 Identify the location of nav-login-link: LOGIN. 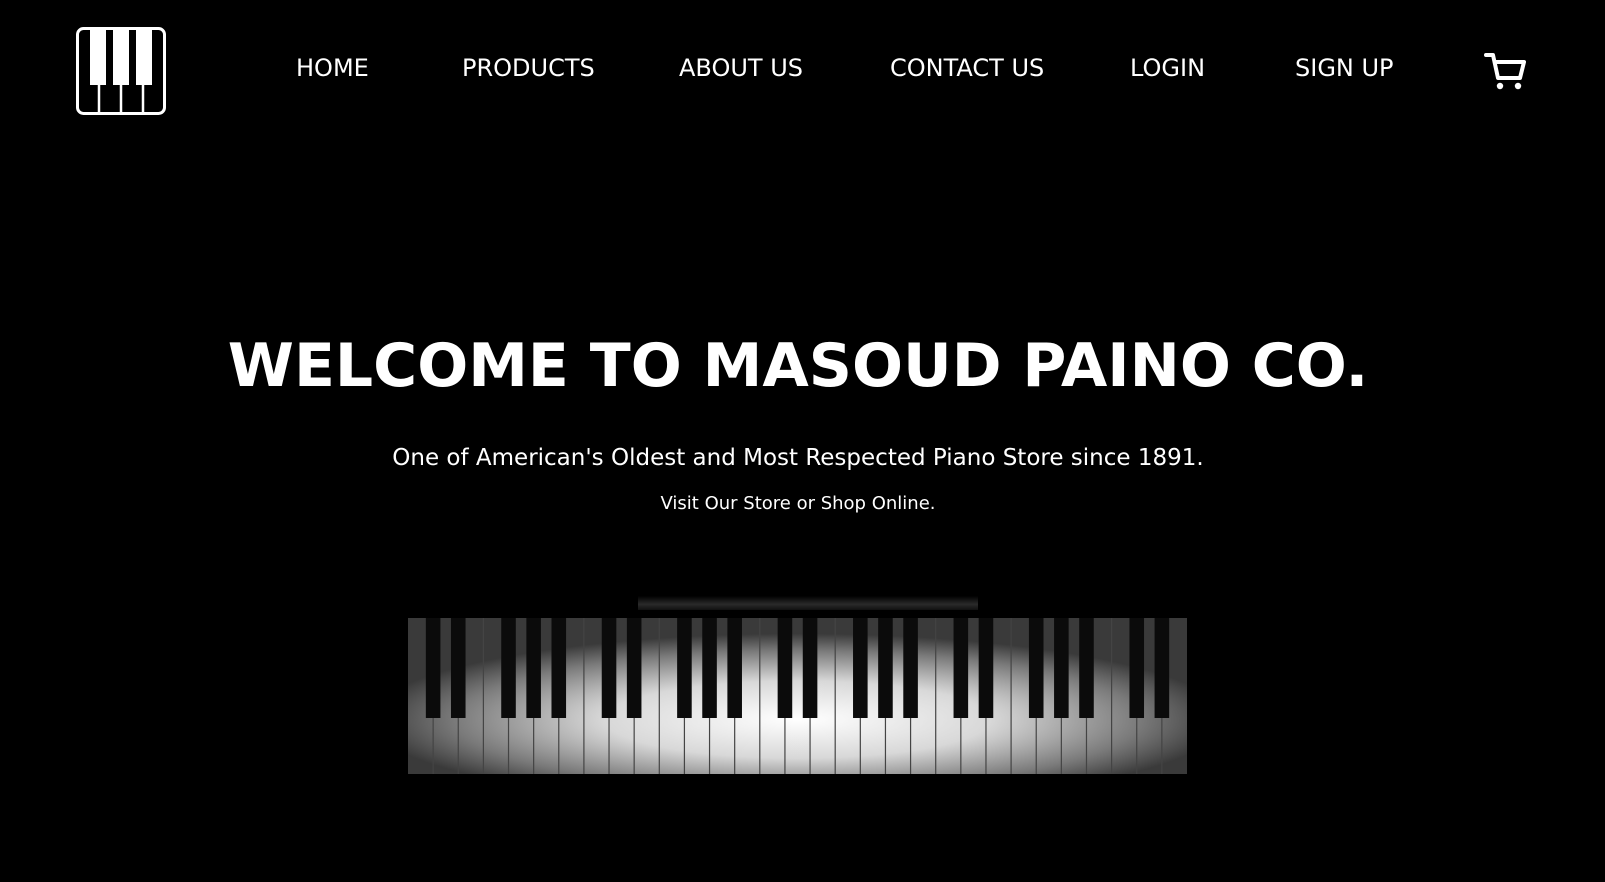
(1167, 68).